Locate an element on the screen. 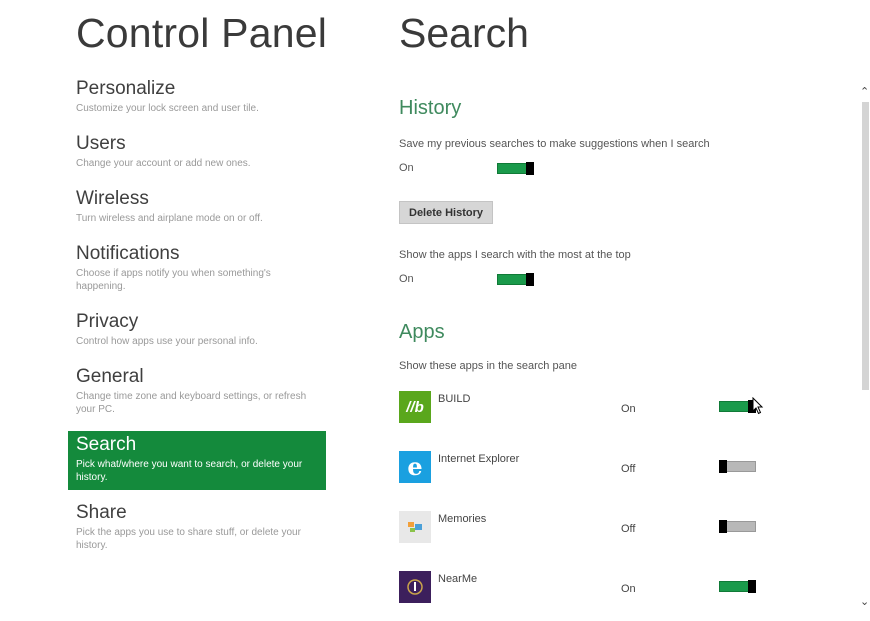 The height and width of the screenshot is (621, 870). app-name: BUILD is located at coordinates (454, 399).